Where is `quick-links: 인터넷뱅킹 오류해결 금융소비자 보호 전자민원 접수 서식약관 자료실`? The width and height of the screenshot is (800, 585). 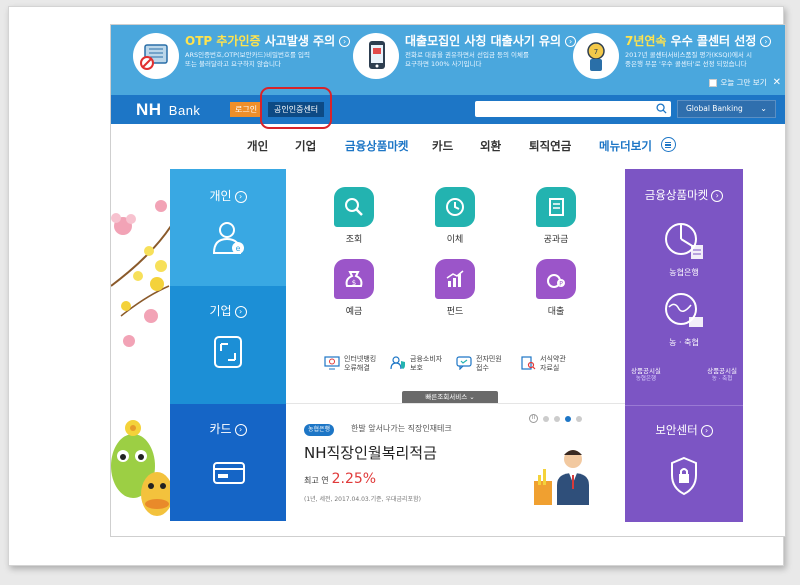 quick-links: 인터넷뱅킹 오류해결 금융소비자 보호 전자민원 접수 서식약관 자료실 is located at coordinates (459, 368).